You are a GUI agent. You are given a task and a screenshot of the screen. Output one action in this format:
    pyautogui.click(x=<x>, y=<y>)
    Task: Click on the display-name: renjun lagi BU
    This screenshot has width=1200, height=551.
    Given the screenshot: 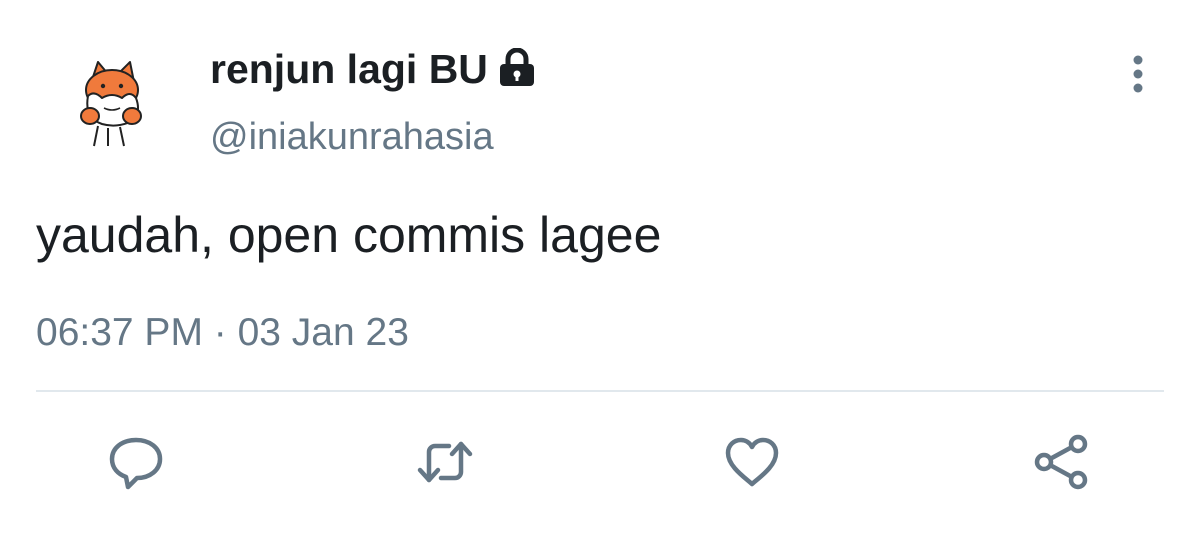 What is the action you would take?
    pyautogui.click(x=374, y=69)
    